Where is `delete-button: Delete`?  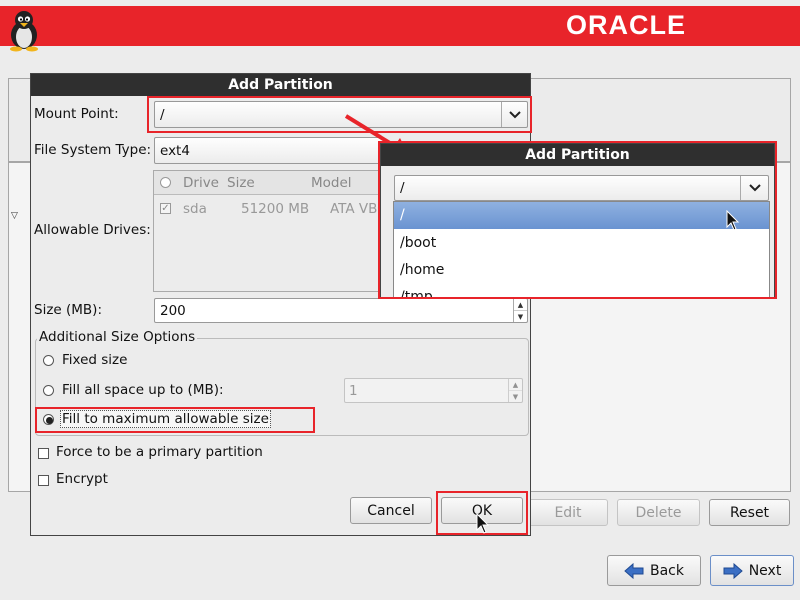 delete-button: Delete is located at coordinates (658, 512).